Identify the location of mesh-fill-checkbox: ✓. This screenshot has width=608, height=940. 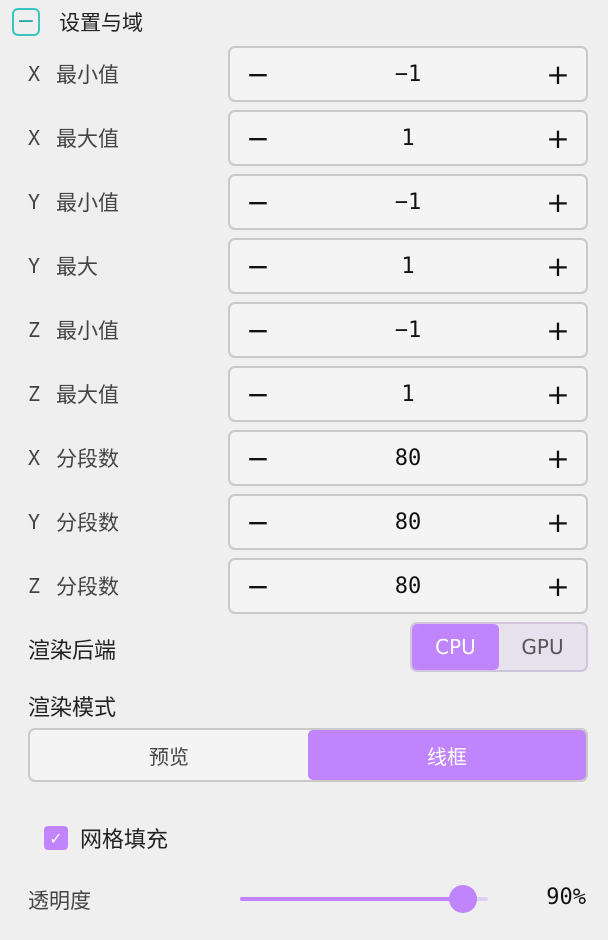
(56, 838).